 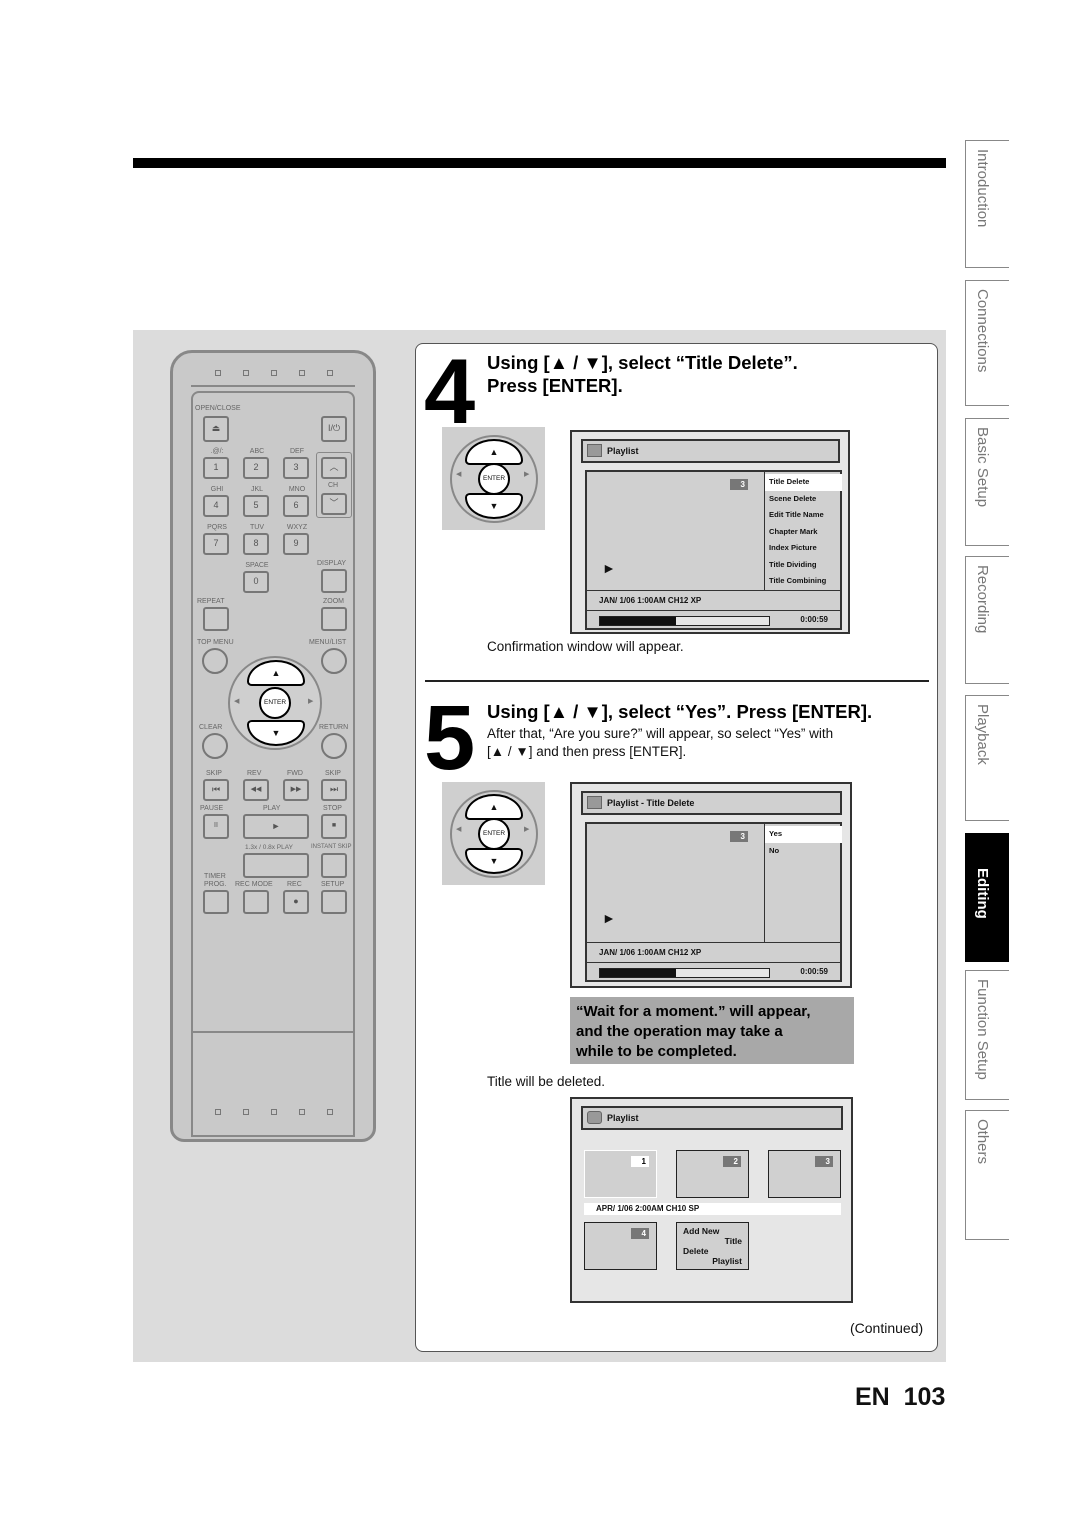 What do you see at coordinates (215, 876) in the screenshot?
I see `label-timer: TIMER` at bounding box center [215, 876].